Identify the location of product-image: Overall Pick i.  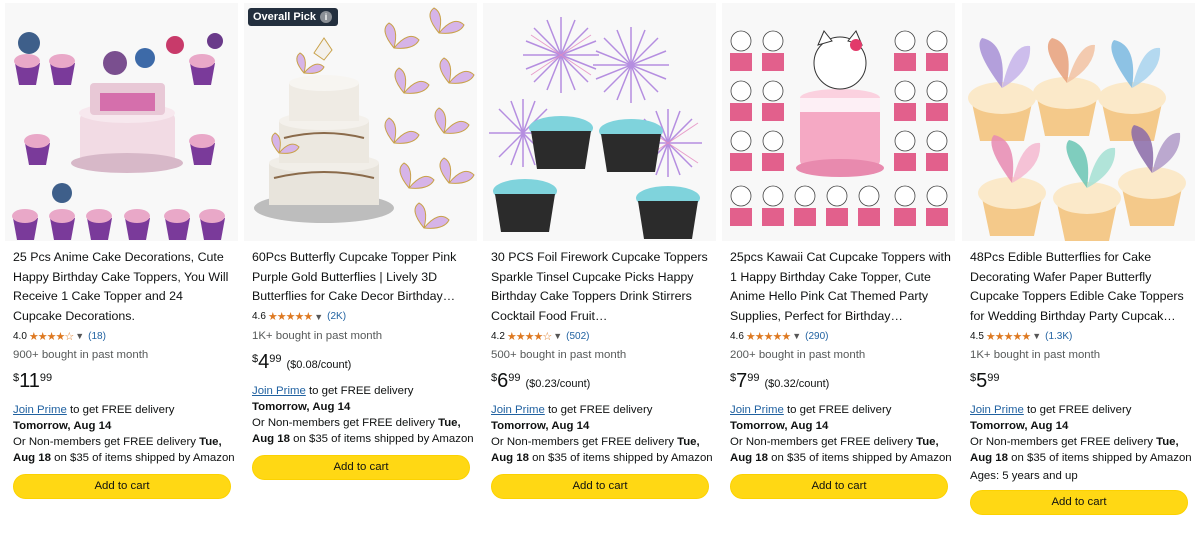
(360, 122).